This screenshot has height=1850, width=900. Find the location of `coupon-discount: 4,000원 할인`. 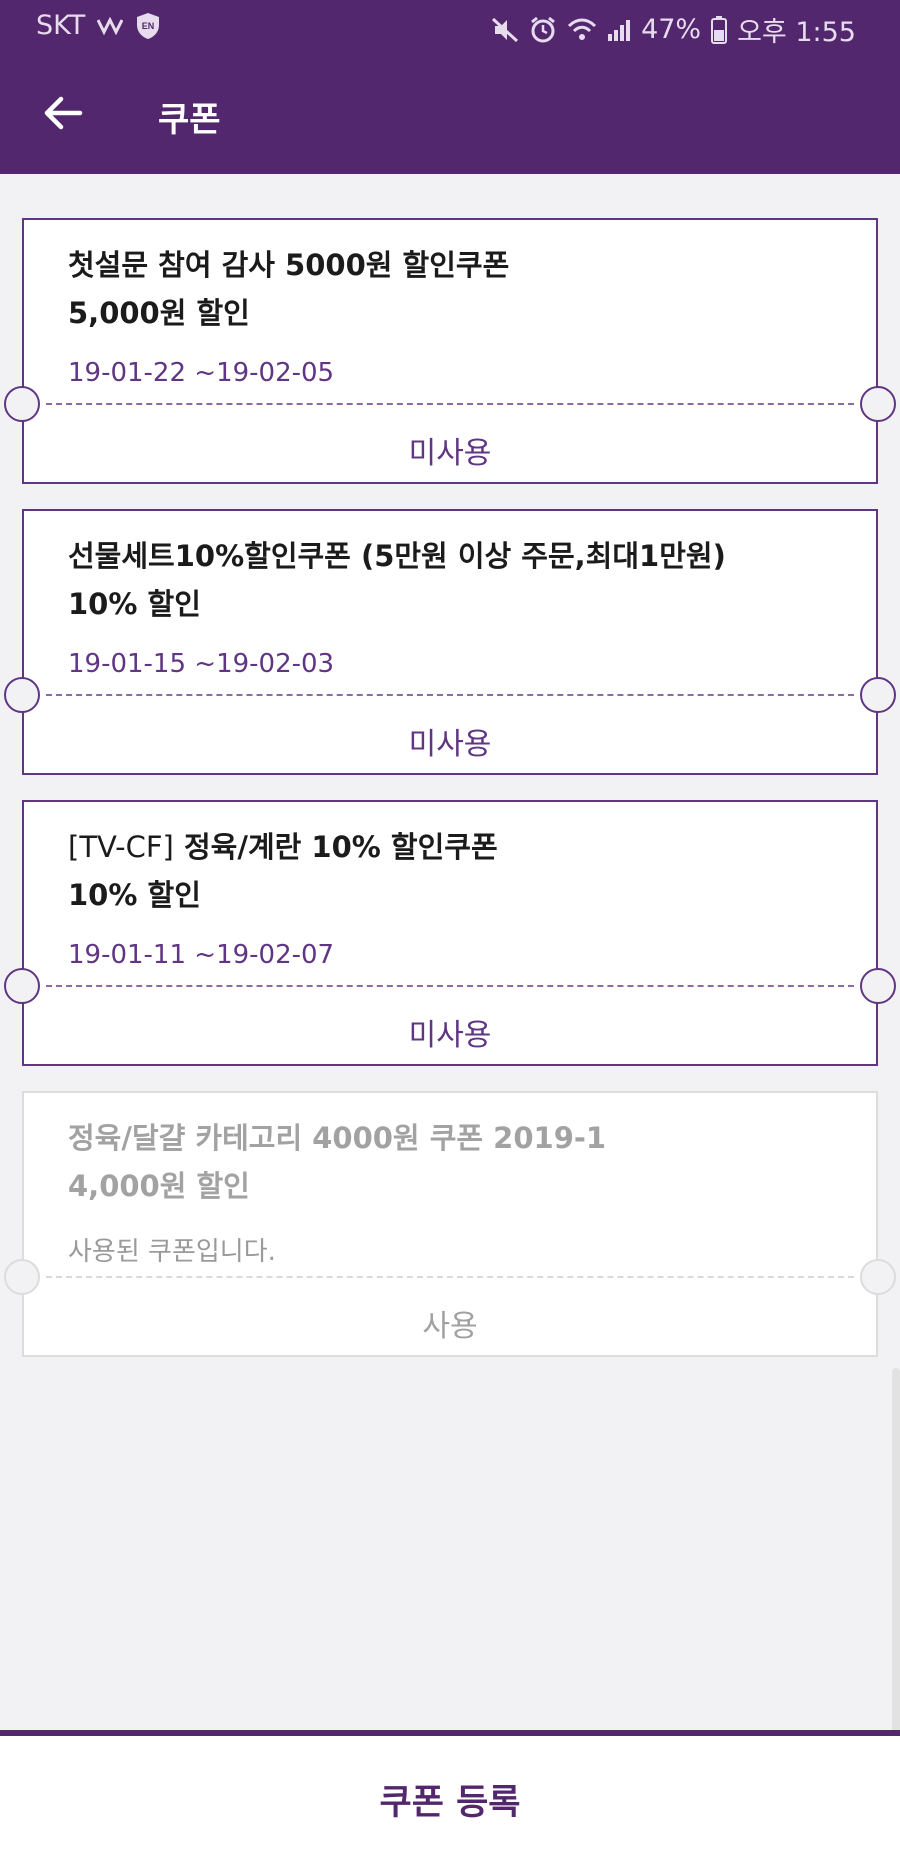

coupon-discount: 4,000원 할인 is located at coordinates (159, 1186).